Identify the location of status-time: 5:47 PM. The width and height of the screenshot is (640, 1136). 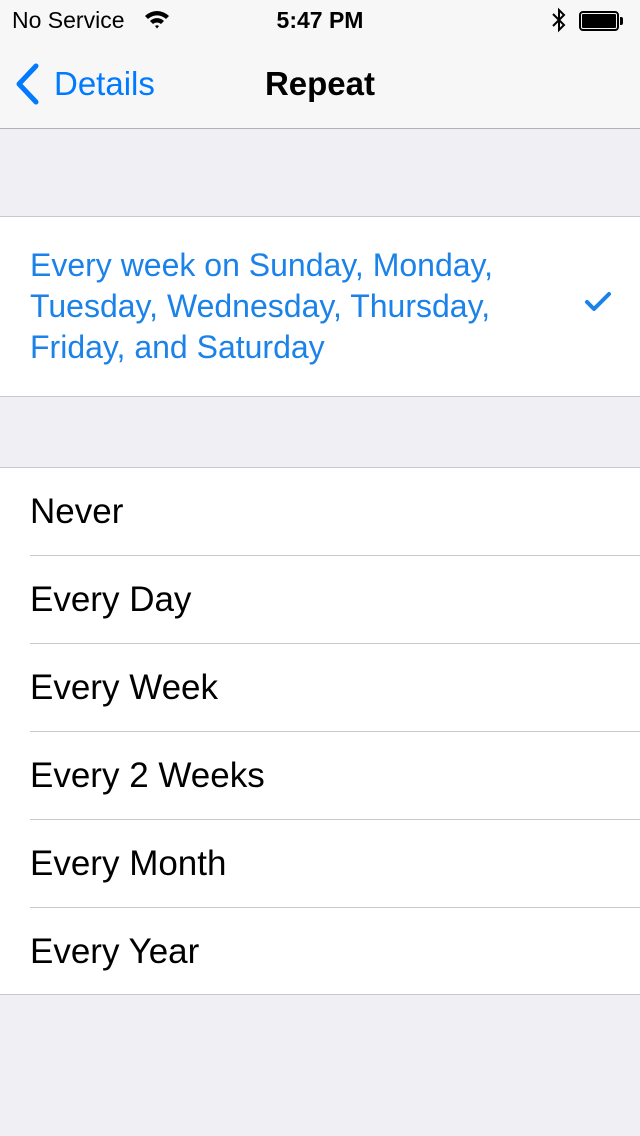
(320, 20).